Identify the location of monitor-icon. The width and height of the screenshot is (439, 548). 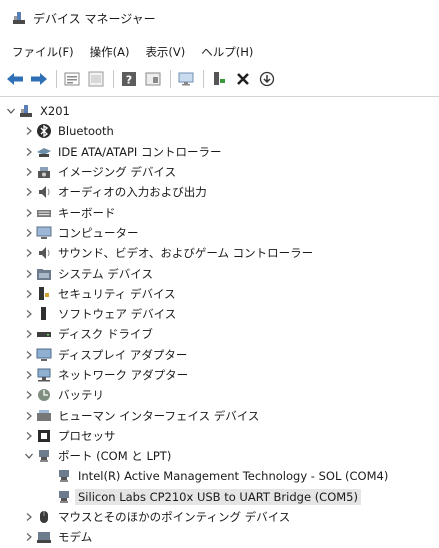
(186, 79).